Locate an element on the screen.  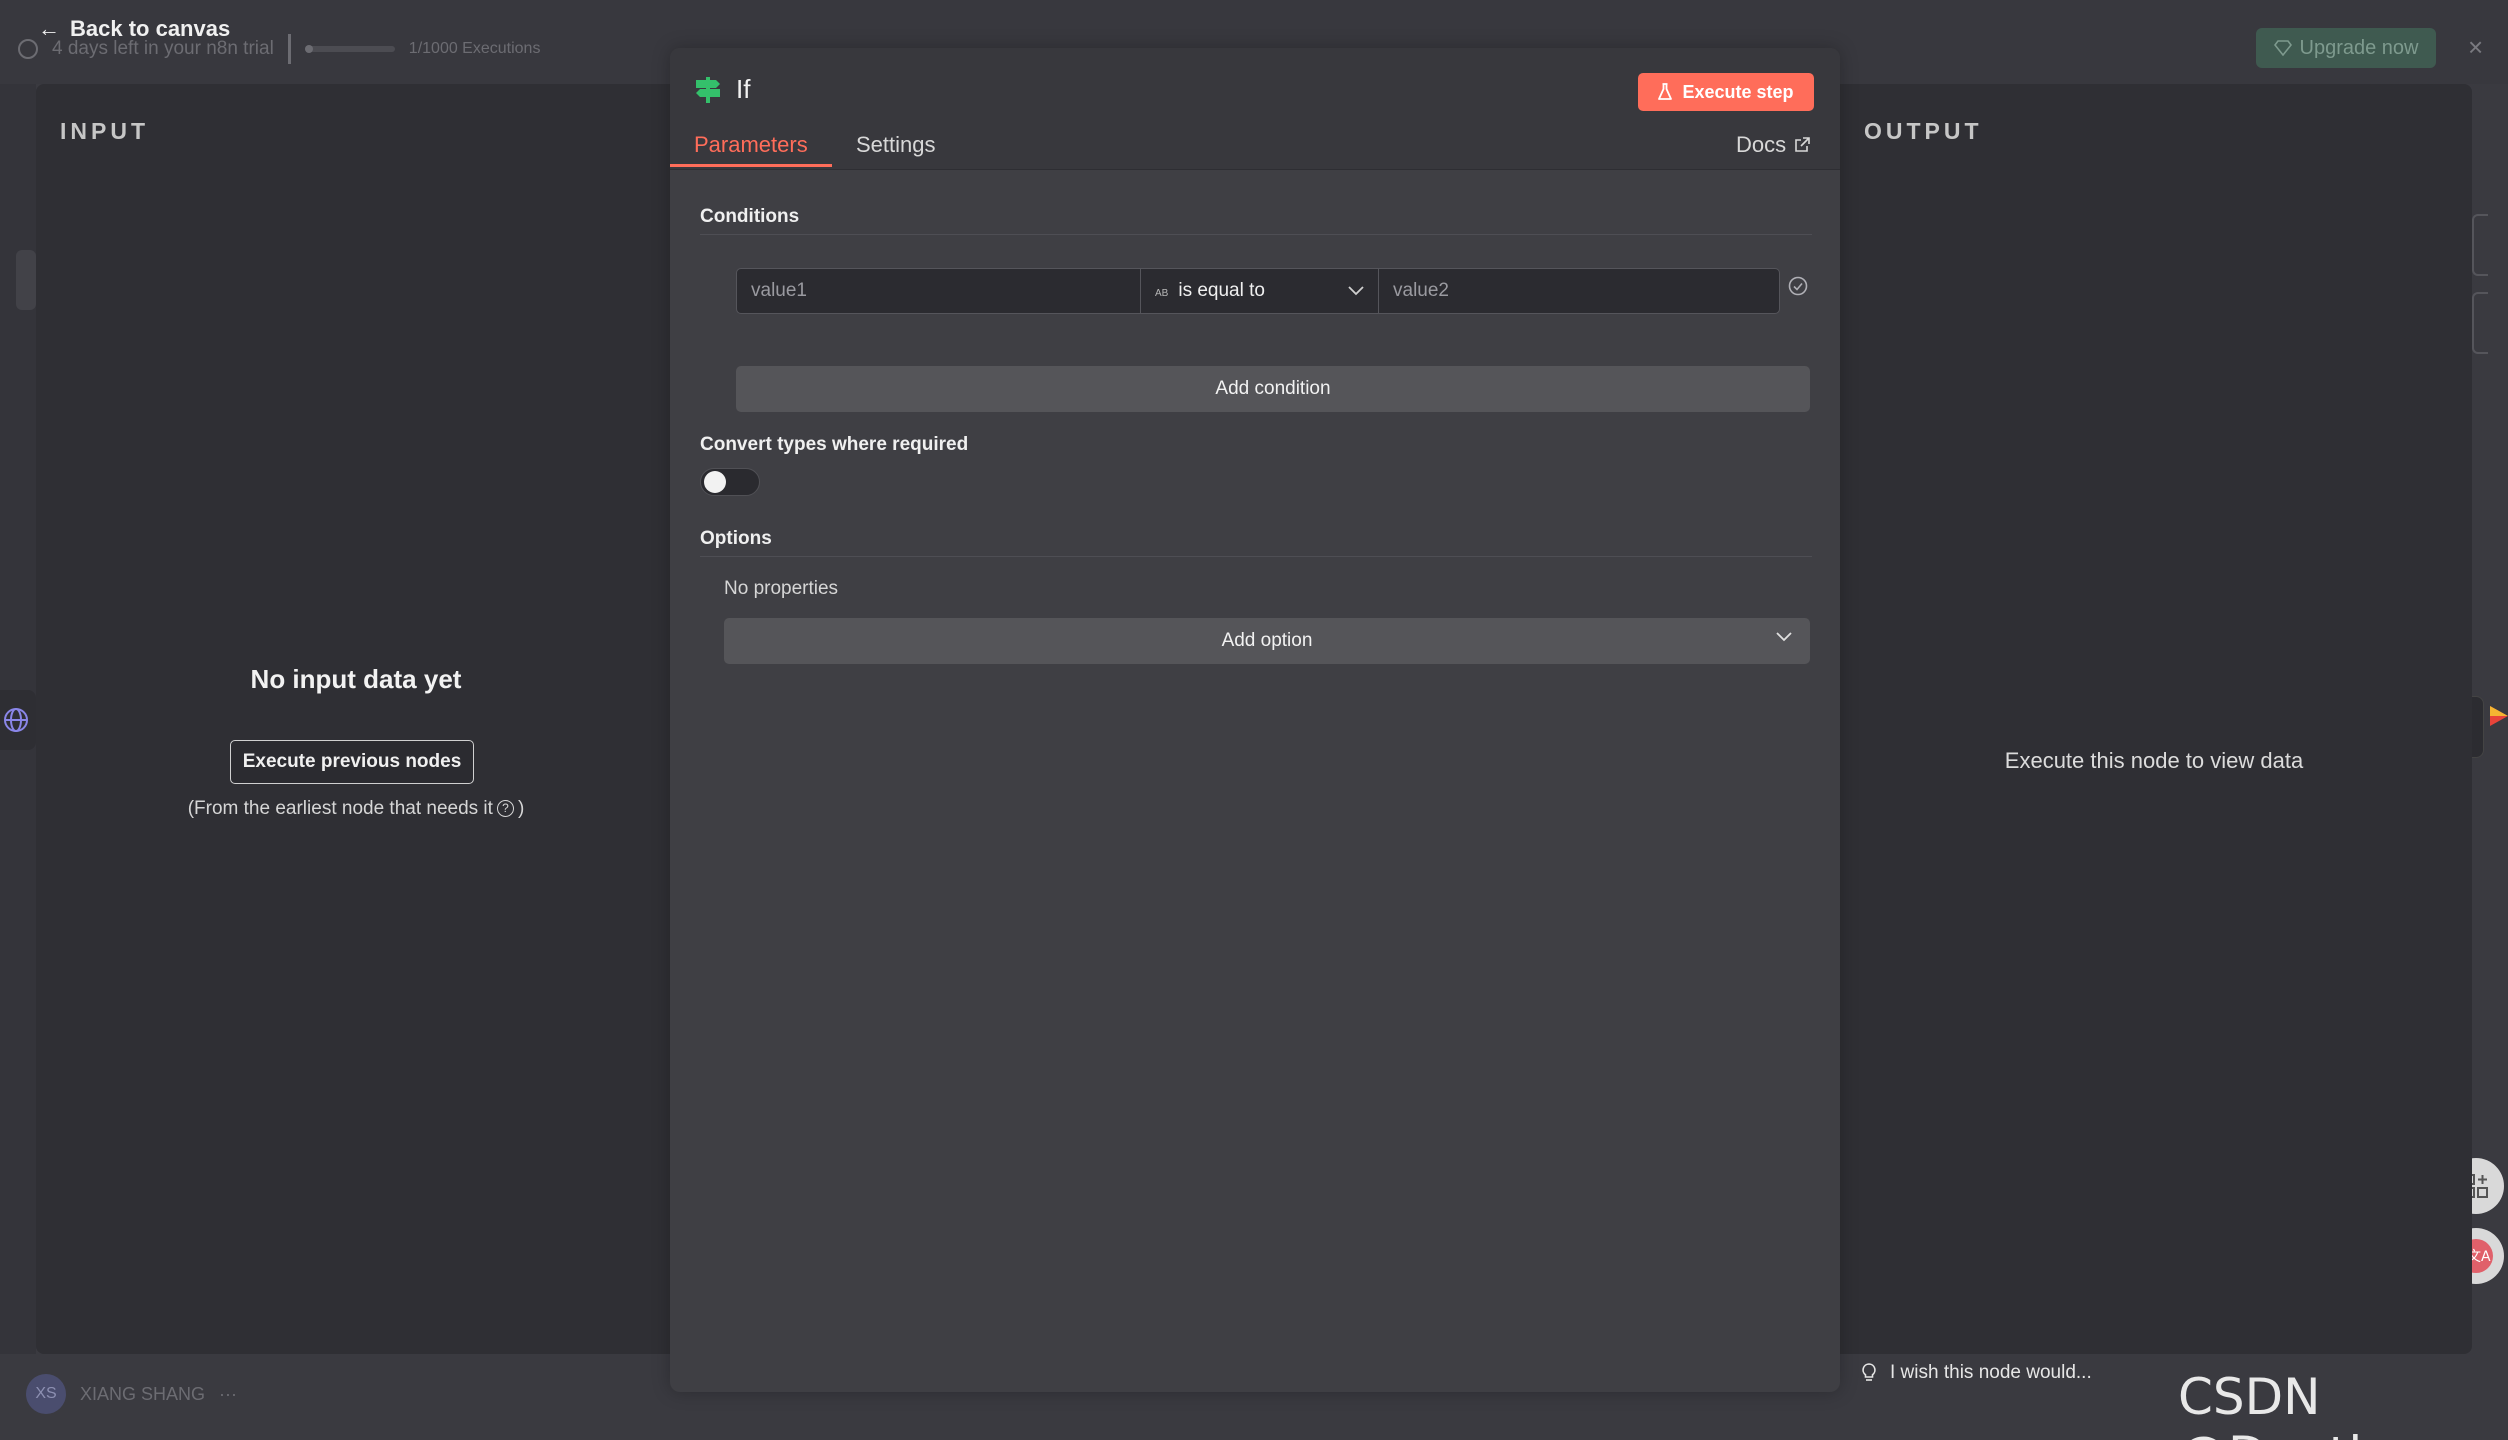
value2-input: value2 is located at coordinates (1579, 291).